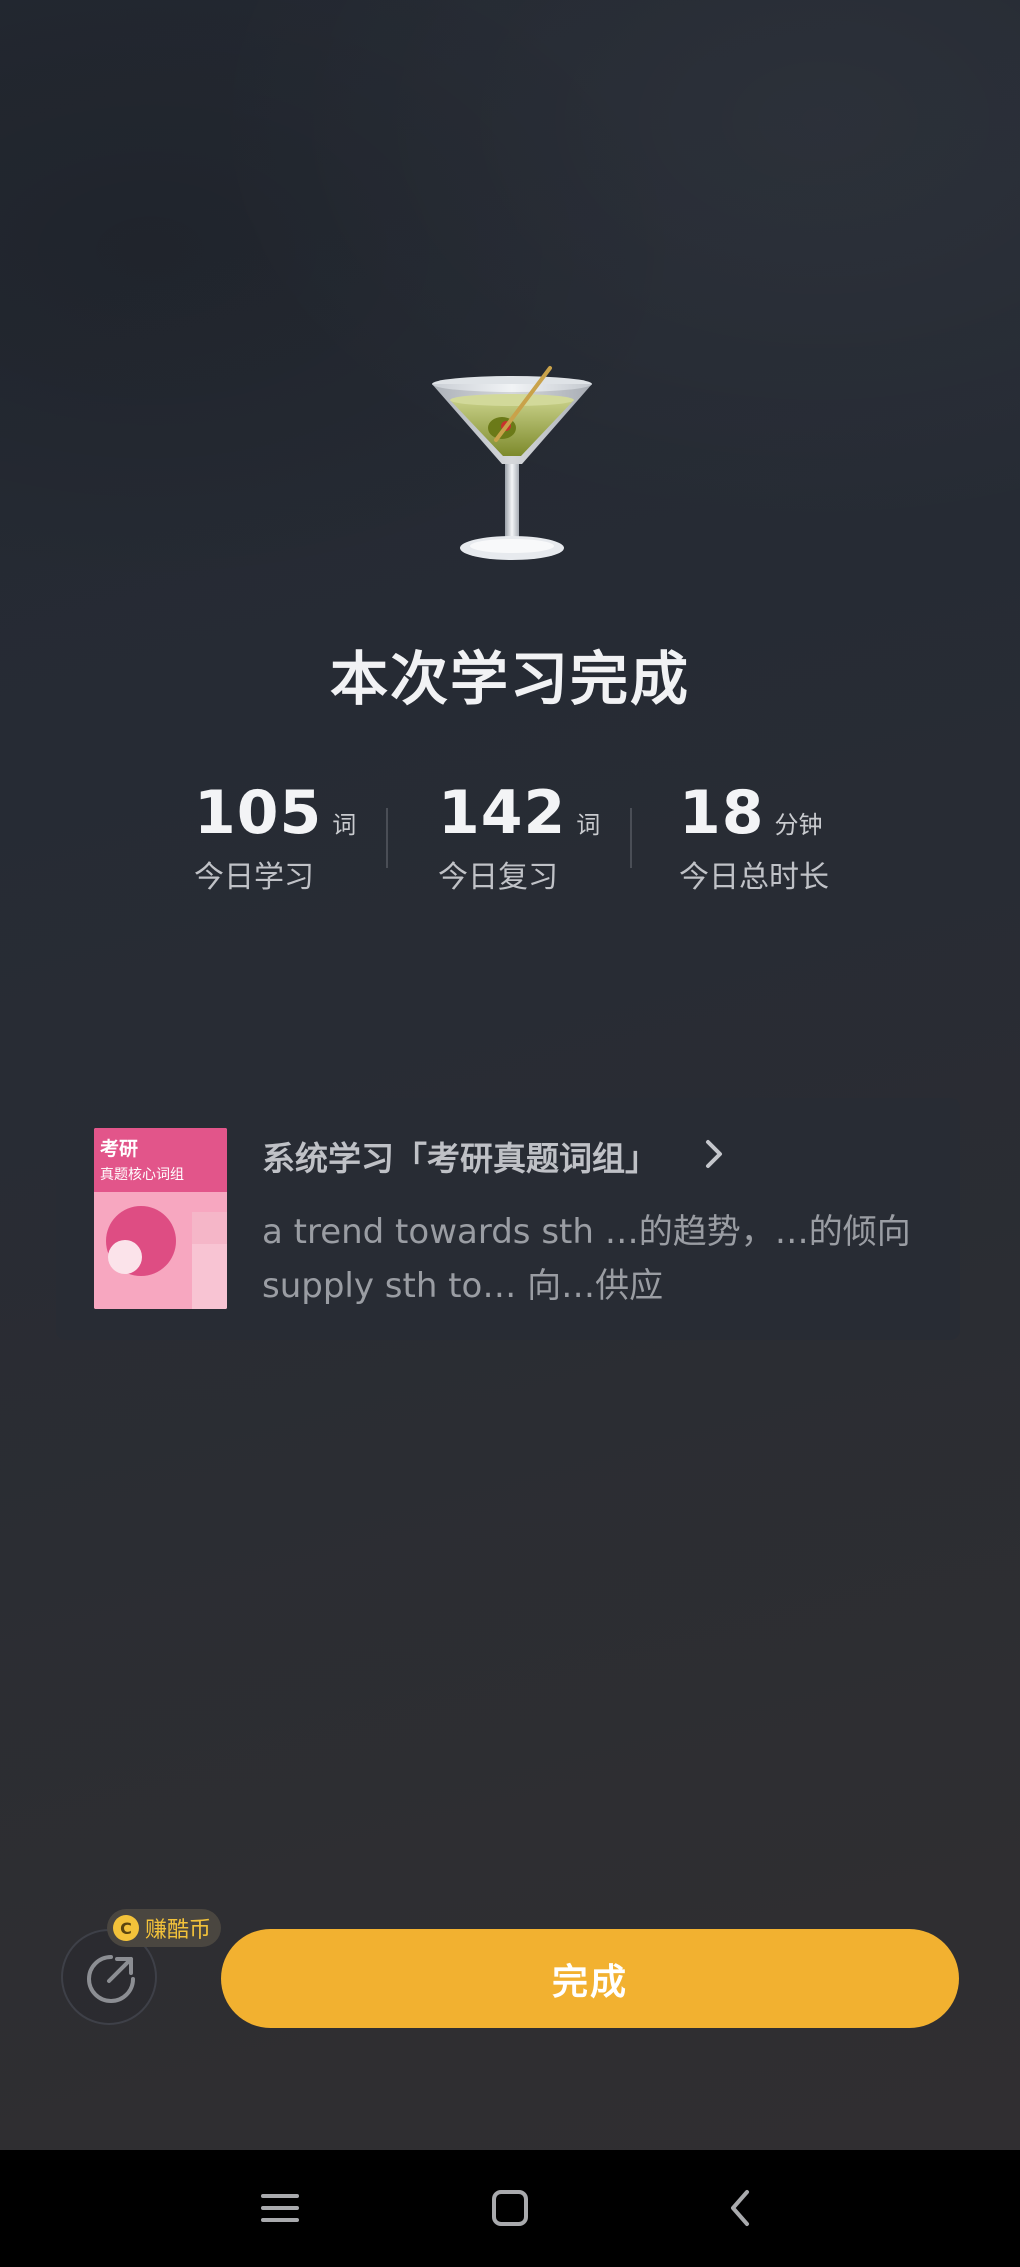  What do you see at coordinates (590, 1978) in the screenshot?
I see `done-button: 完成` at bounding box center [590, 1978].